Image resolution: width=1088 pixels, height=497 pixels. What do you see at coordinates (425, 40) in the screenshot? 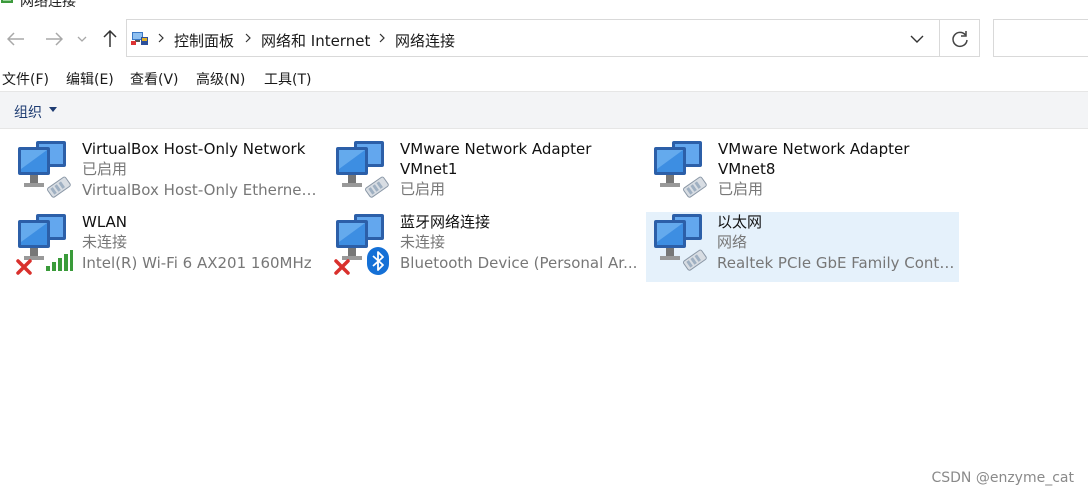
I see `breadcrumb-network-connections: 网络连接` at bounding box center [425, 40].